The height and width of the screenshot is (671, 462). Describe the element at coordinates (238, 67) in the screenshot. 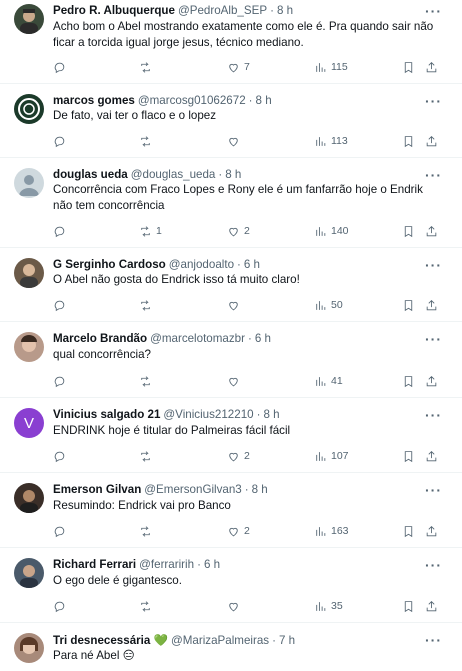

I see `like-button: 7` at that location.